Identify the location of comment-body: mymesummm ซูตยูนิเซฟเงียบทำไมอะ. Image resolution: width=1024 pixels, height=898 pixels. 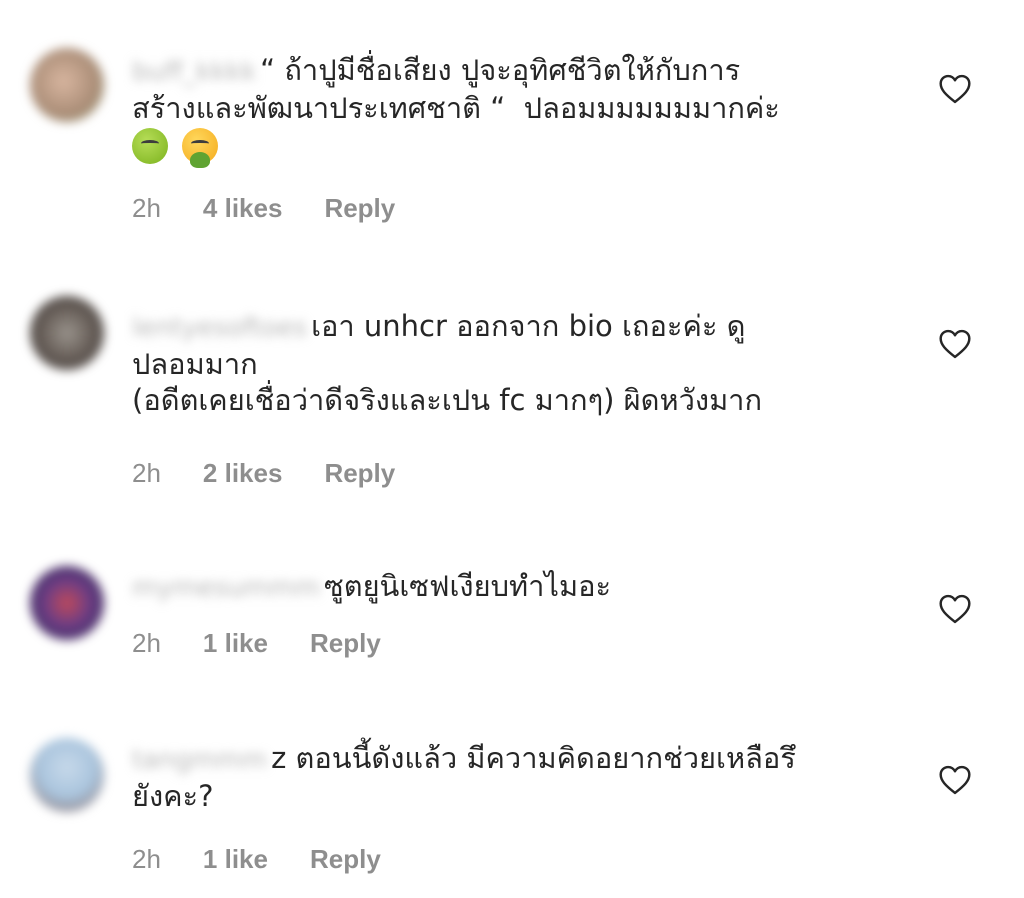
(512, 587).